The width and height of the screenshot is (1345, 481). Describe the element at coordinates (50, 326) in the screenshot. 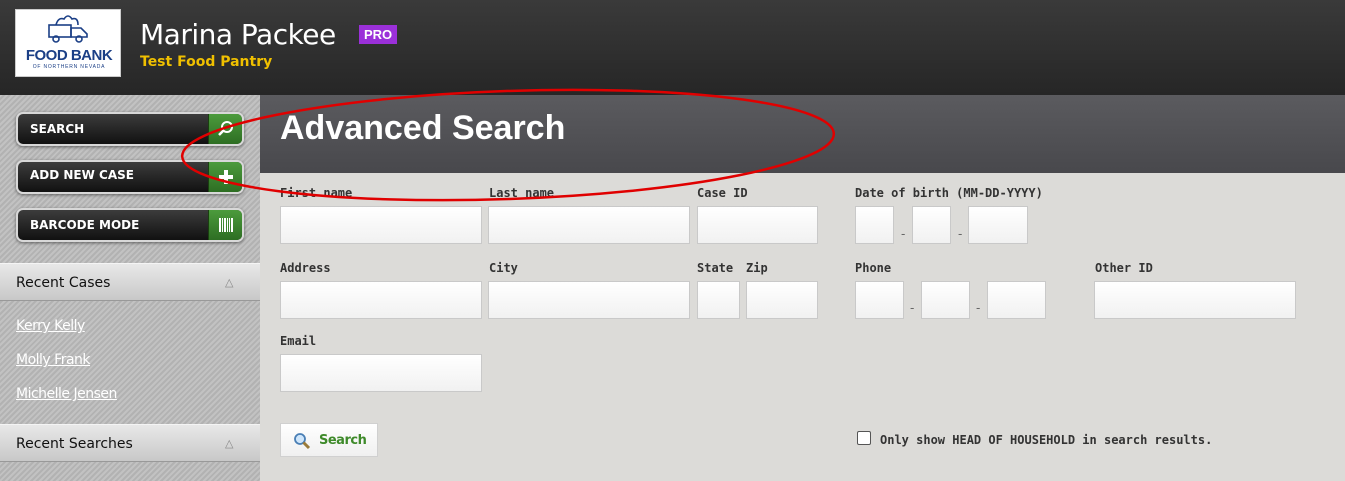

I see `recent-case-link: Kerry Kelly` at that location.